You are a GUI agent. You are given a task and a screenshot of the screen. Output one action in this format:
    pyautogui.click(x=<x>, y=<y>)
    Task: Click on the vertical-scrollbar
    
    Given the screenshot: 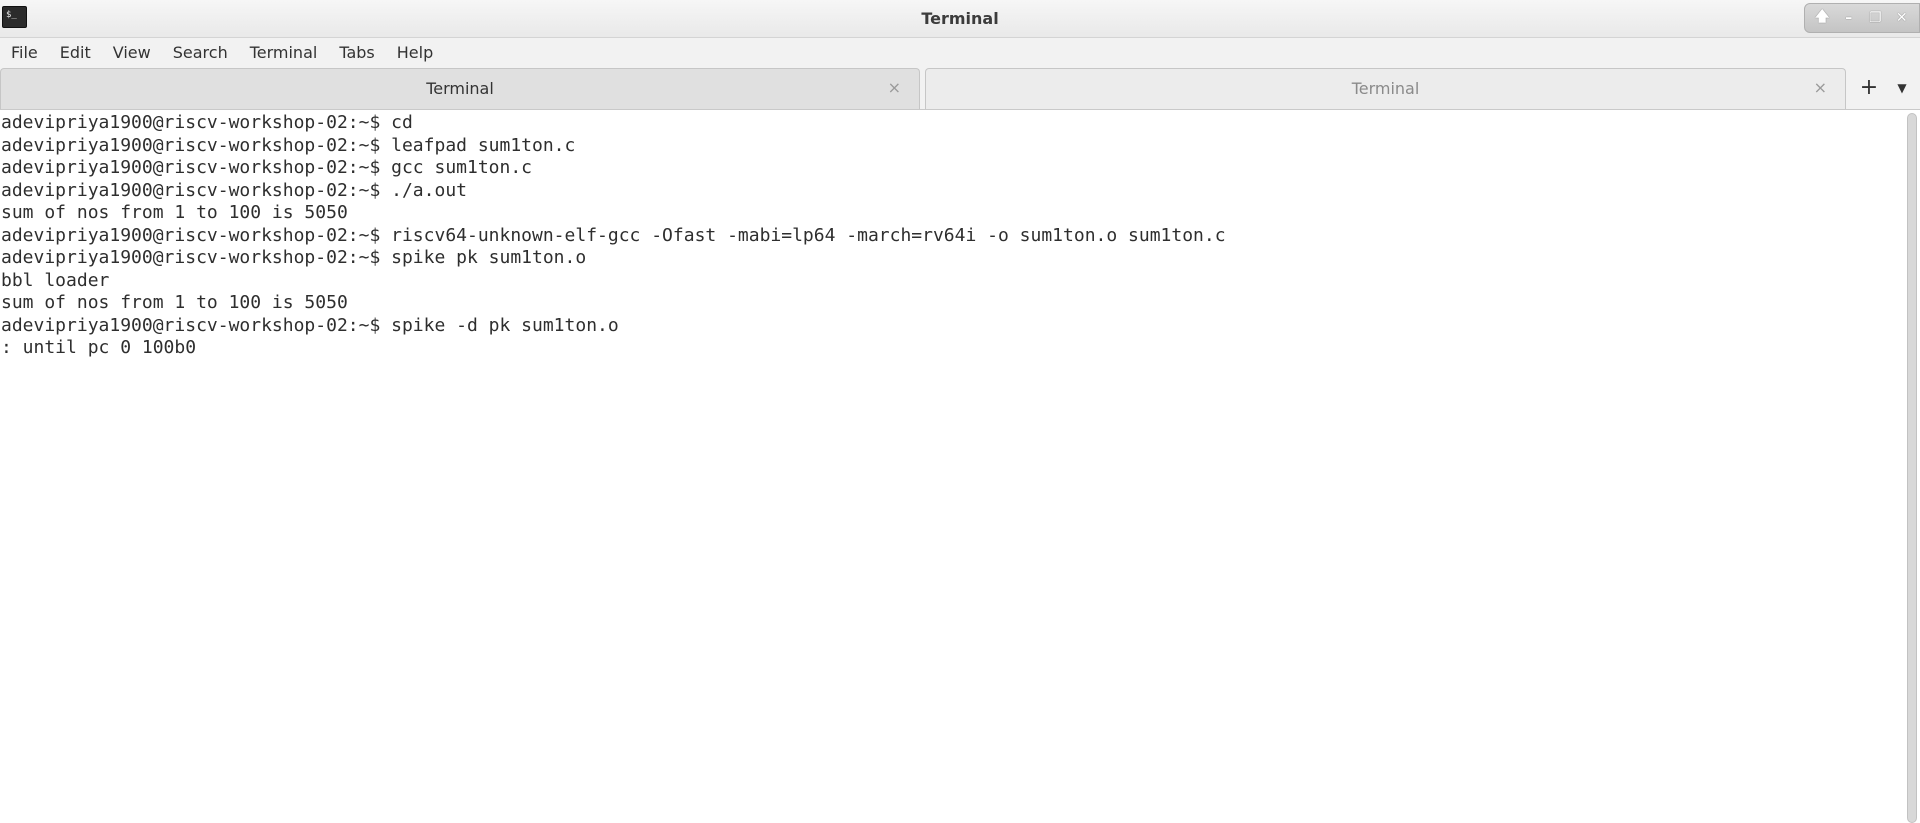 What is the action you would take?
    pyautogui.click(x=1912, y=466)
    